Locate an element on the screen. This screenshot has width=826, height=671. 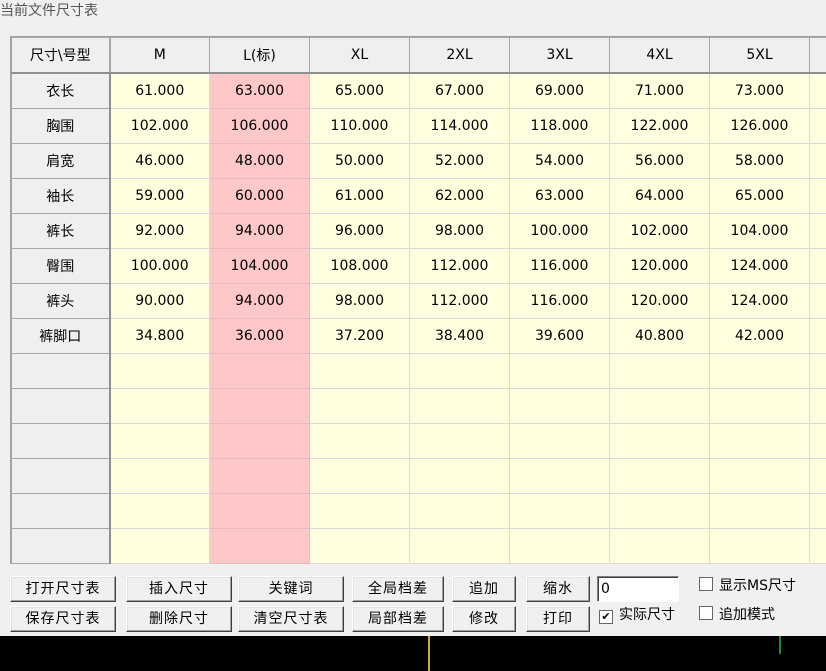
size-cell: 108.000 is located at coordinates (359, 266).